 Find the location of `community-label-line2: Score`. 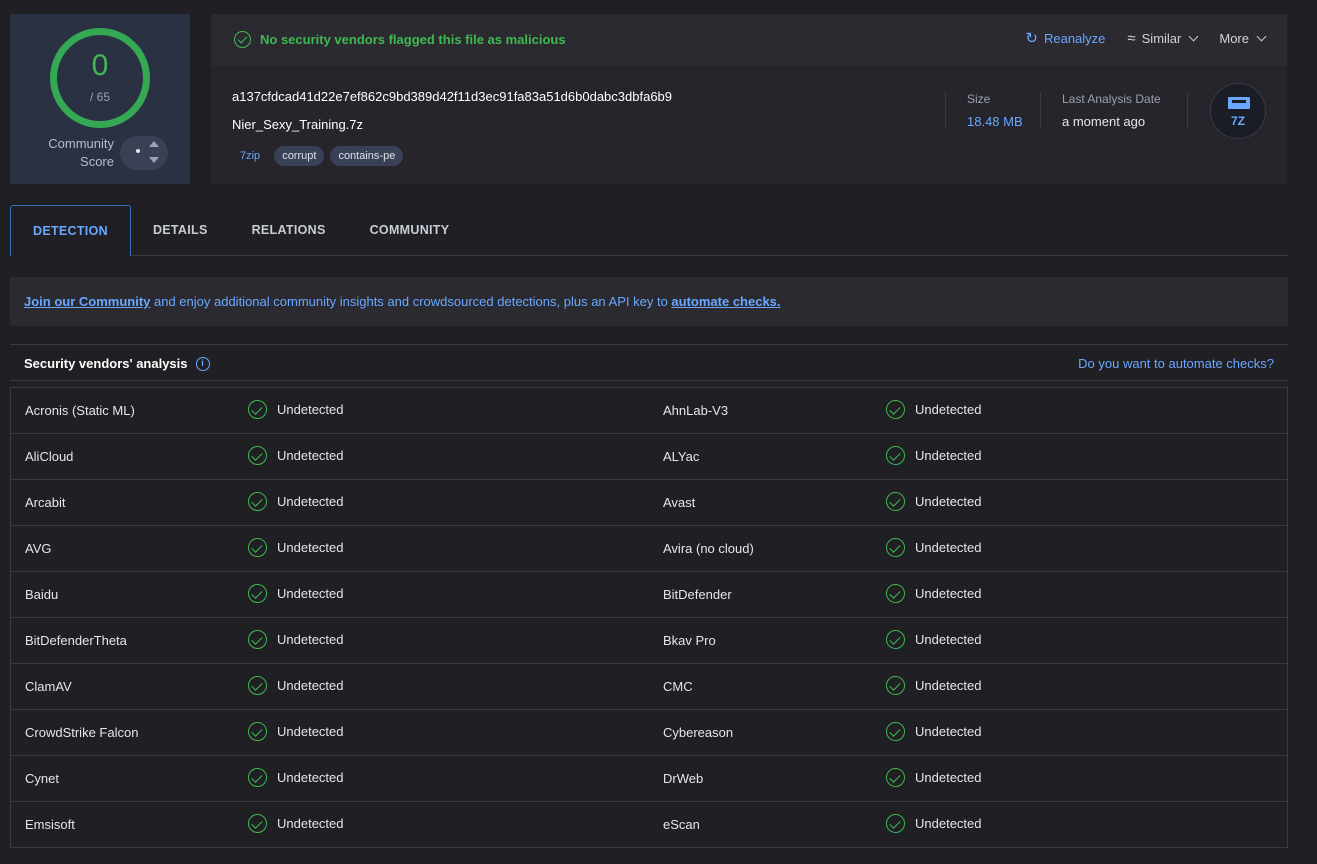

community-label-line2: Score is located at coordinates (97, 161).